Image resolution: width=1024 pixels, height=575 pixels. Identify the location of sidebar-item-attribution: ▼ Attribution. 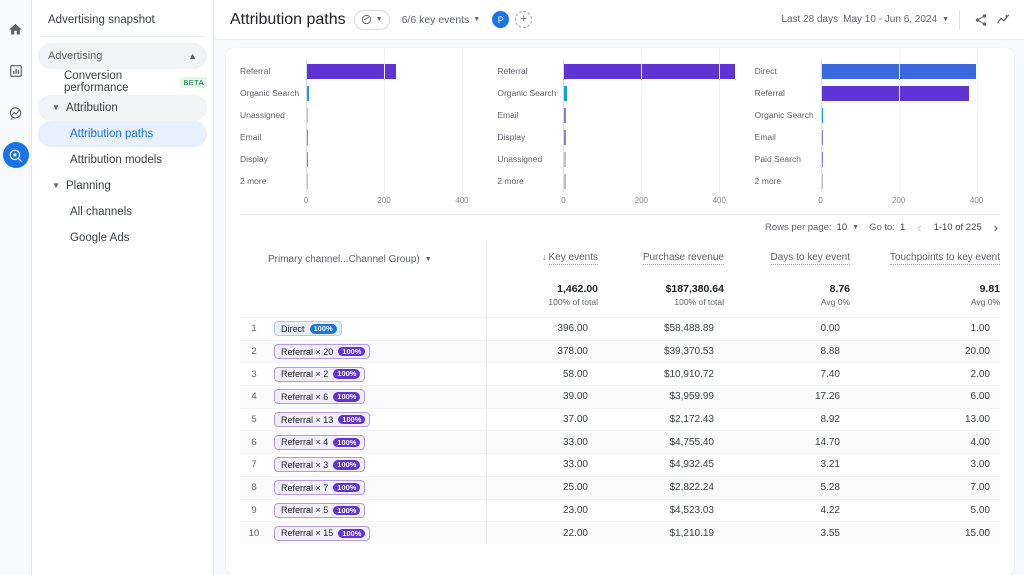
(122, 108).